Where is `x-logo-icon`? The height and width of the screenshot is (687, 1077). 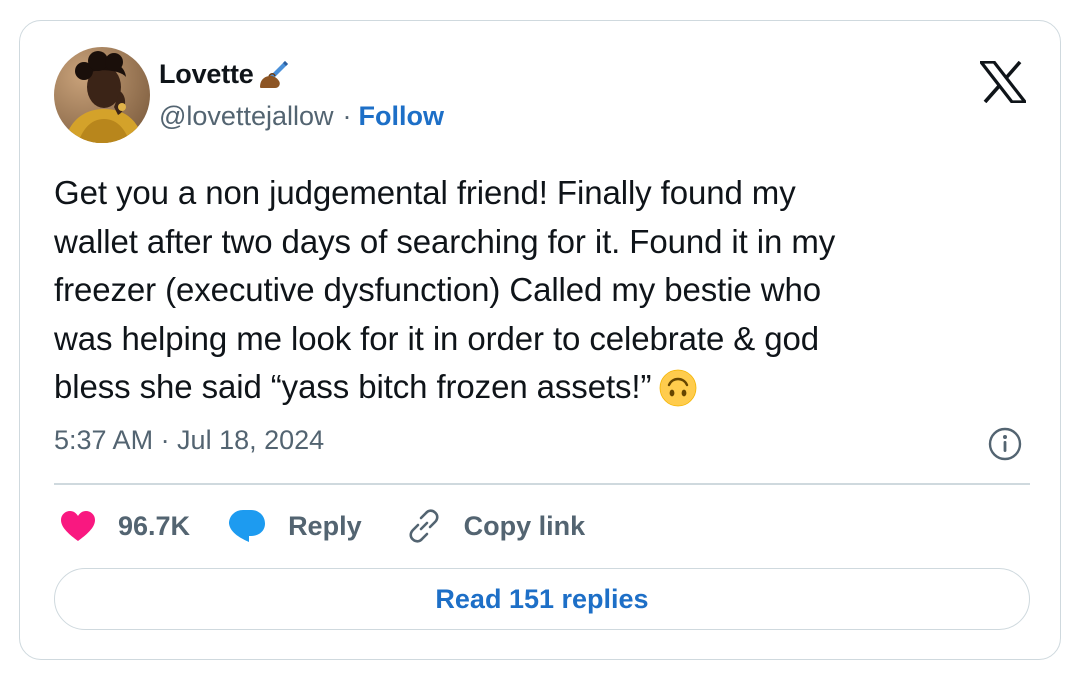 x-logo-icon is located at coordinates (1003, 82).